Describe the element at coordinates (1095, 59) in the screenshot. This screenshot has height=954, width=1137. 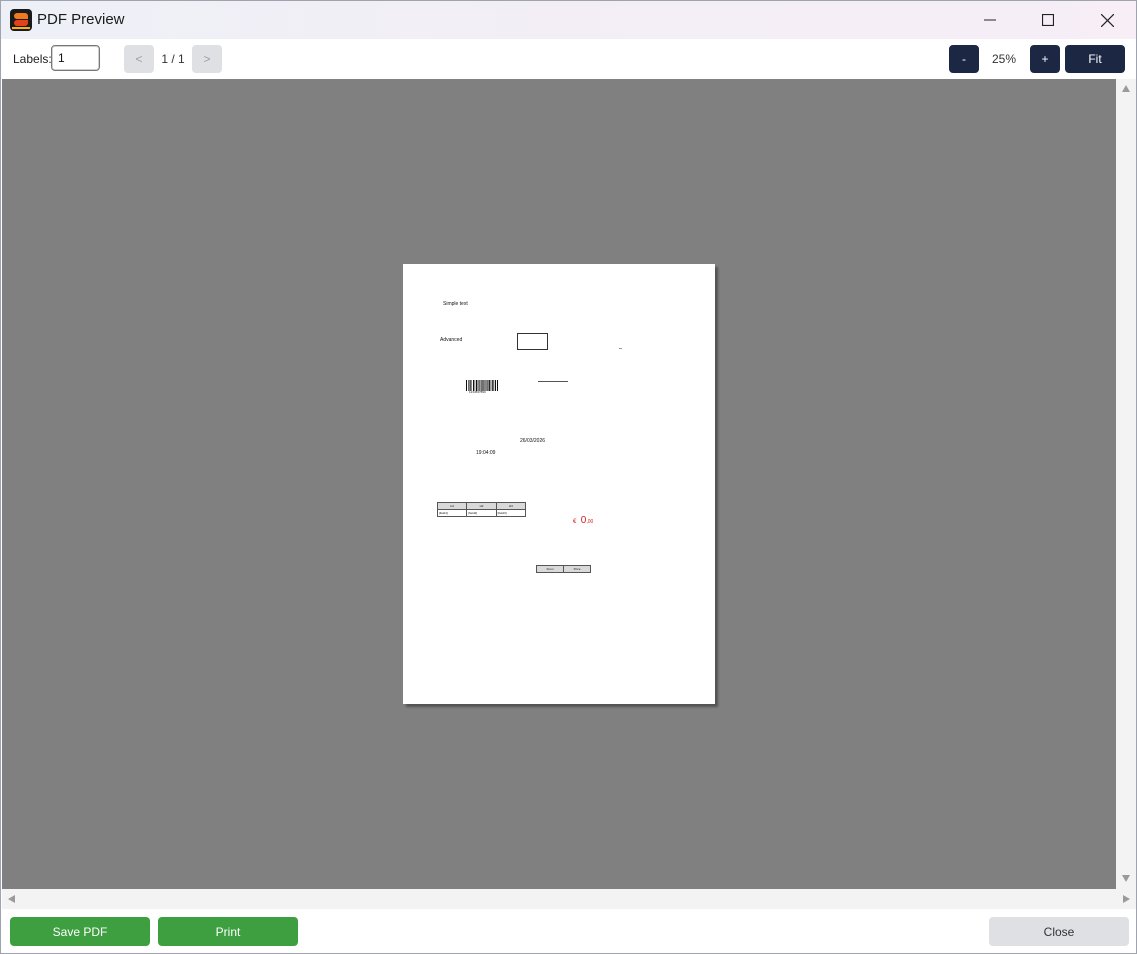
I see `fit-button: Fit` at that location.